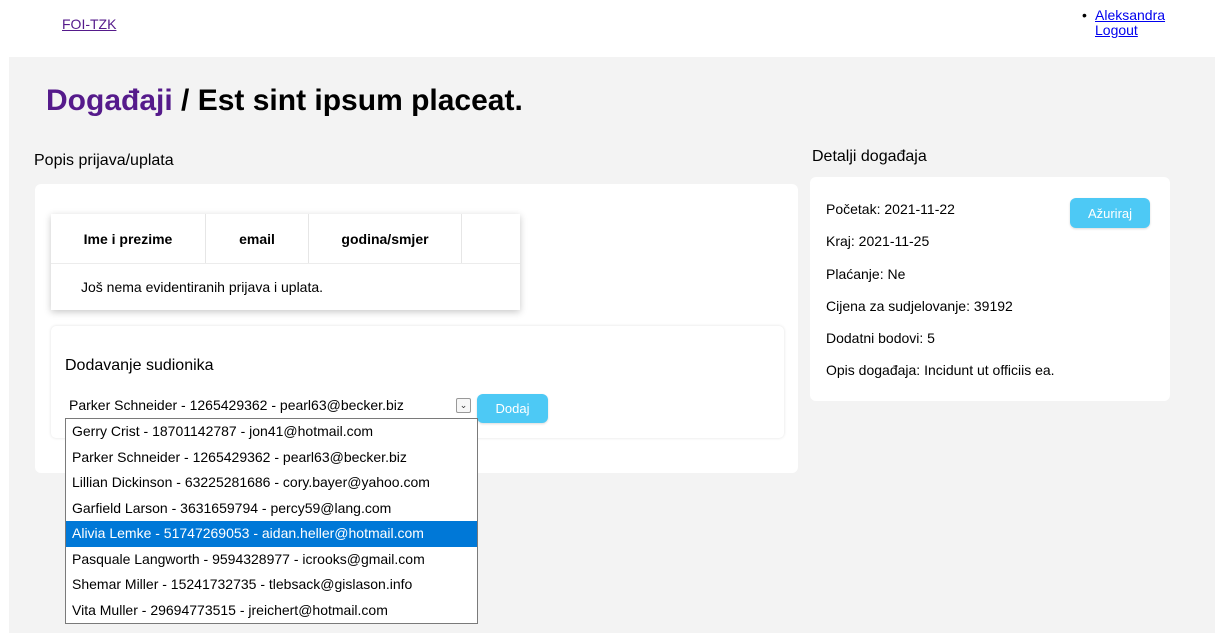 The width and height of the screenshot is (1215, 633). Describe the element at coordinates (919, 306) in the screenshot. I see `detail-price: Cijena za sudjelovanje: 39192` at that location.